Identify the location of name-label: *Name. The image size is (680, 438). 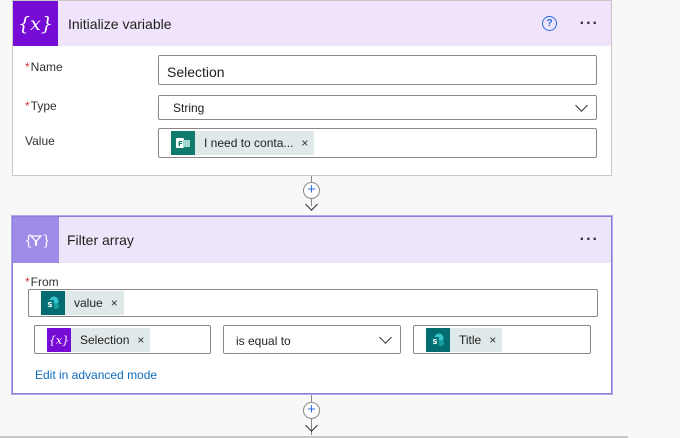
(44, 67).